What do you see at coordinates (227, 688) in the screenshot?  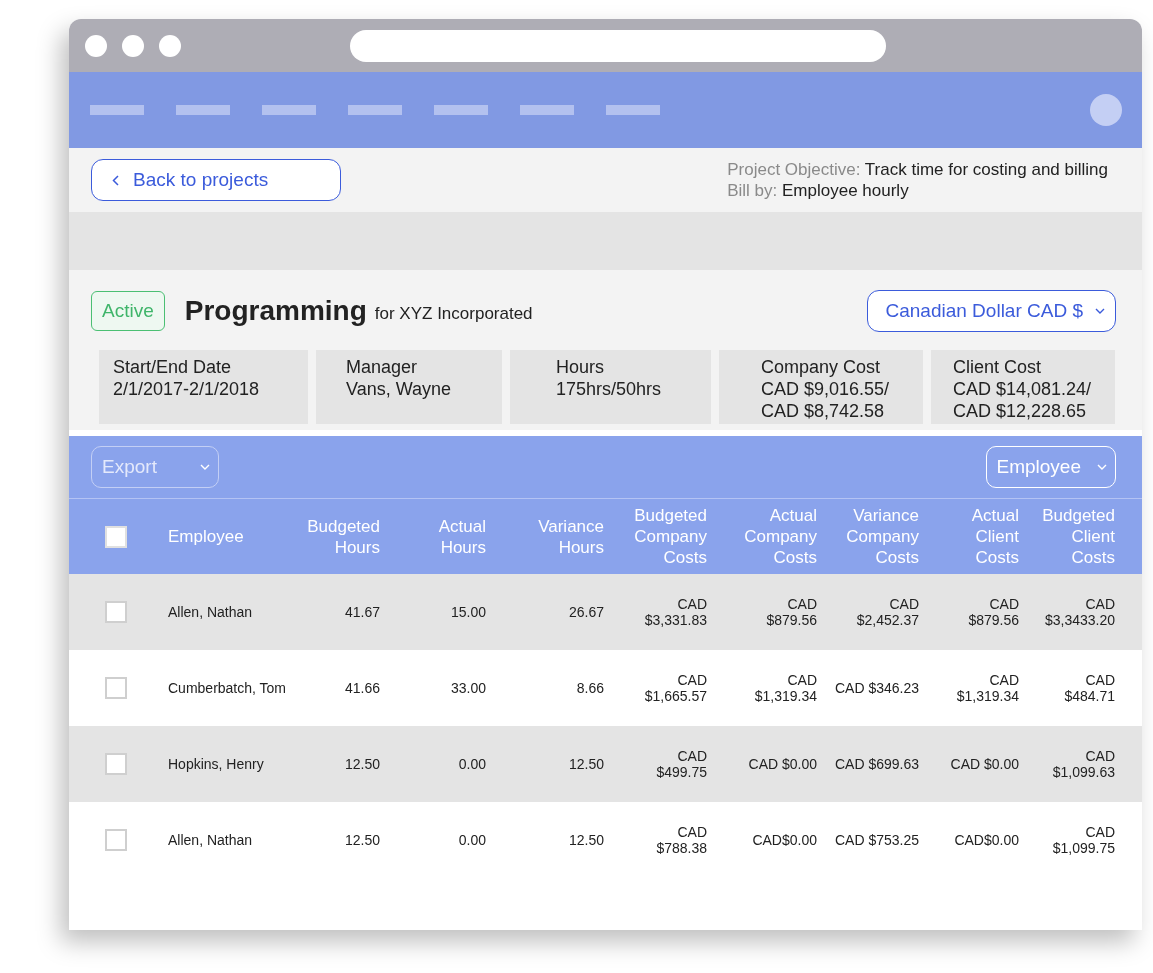 I see `table-cell-text: Cumberbatch, Tom` at bounding box center [227, 688].